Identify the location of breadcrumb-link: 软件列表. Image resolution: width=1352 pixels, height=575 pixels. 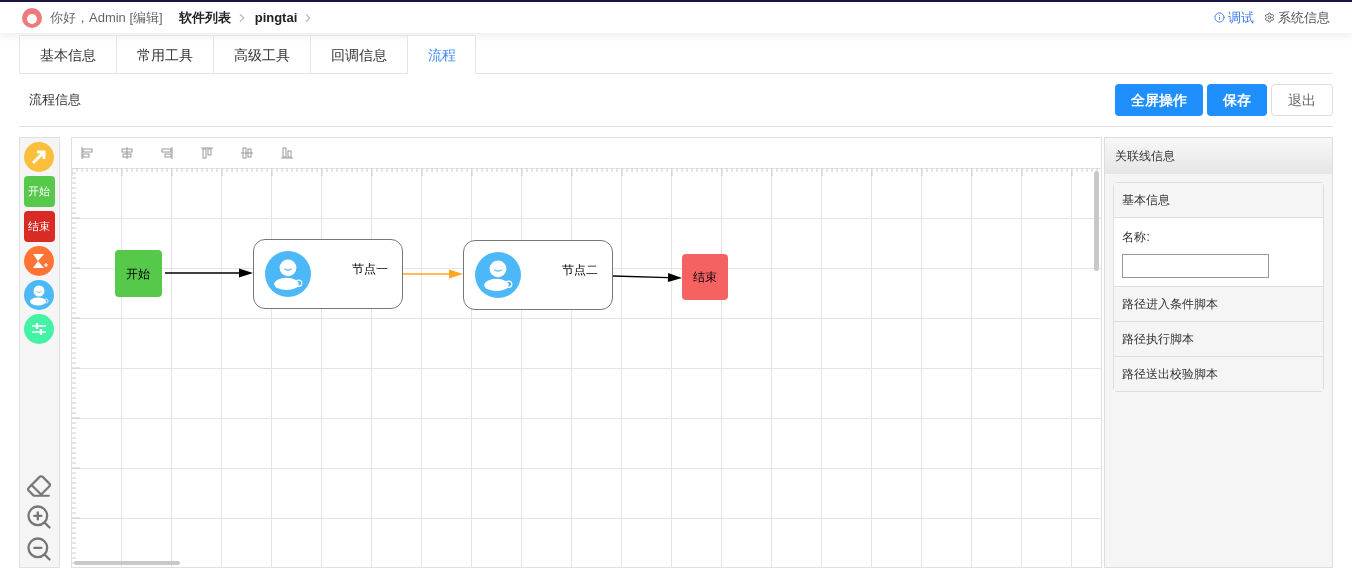
(204, 17).